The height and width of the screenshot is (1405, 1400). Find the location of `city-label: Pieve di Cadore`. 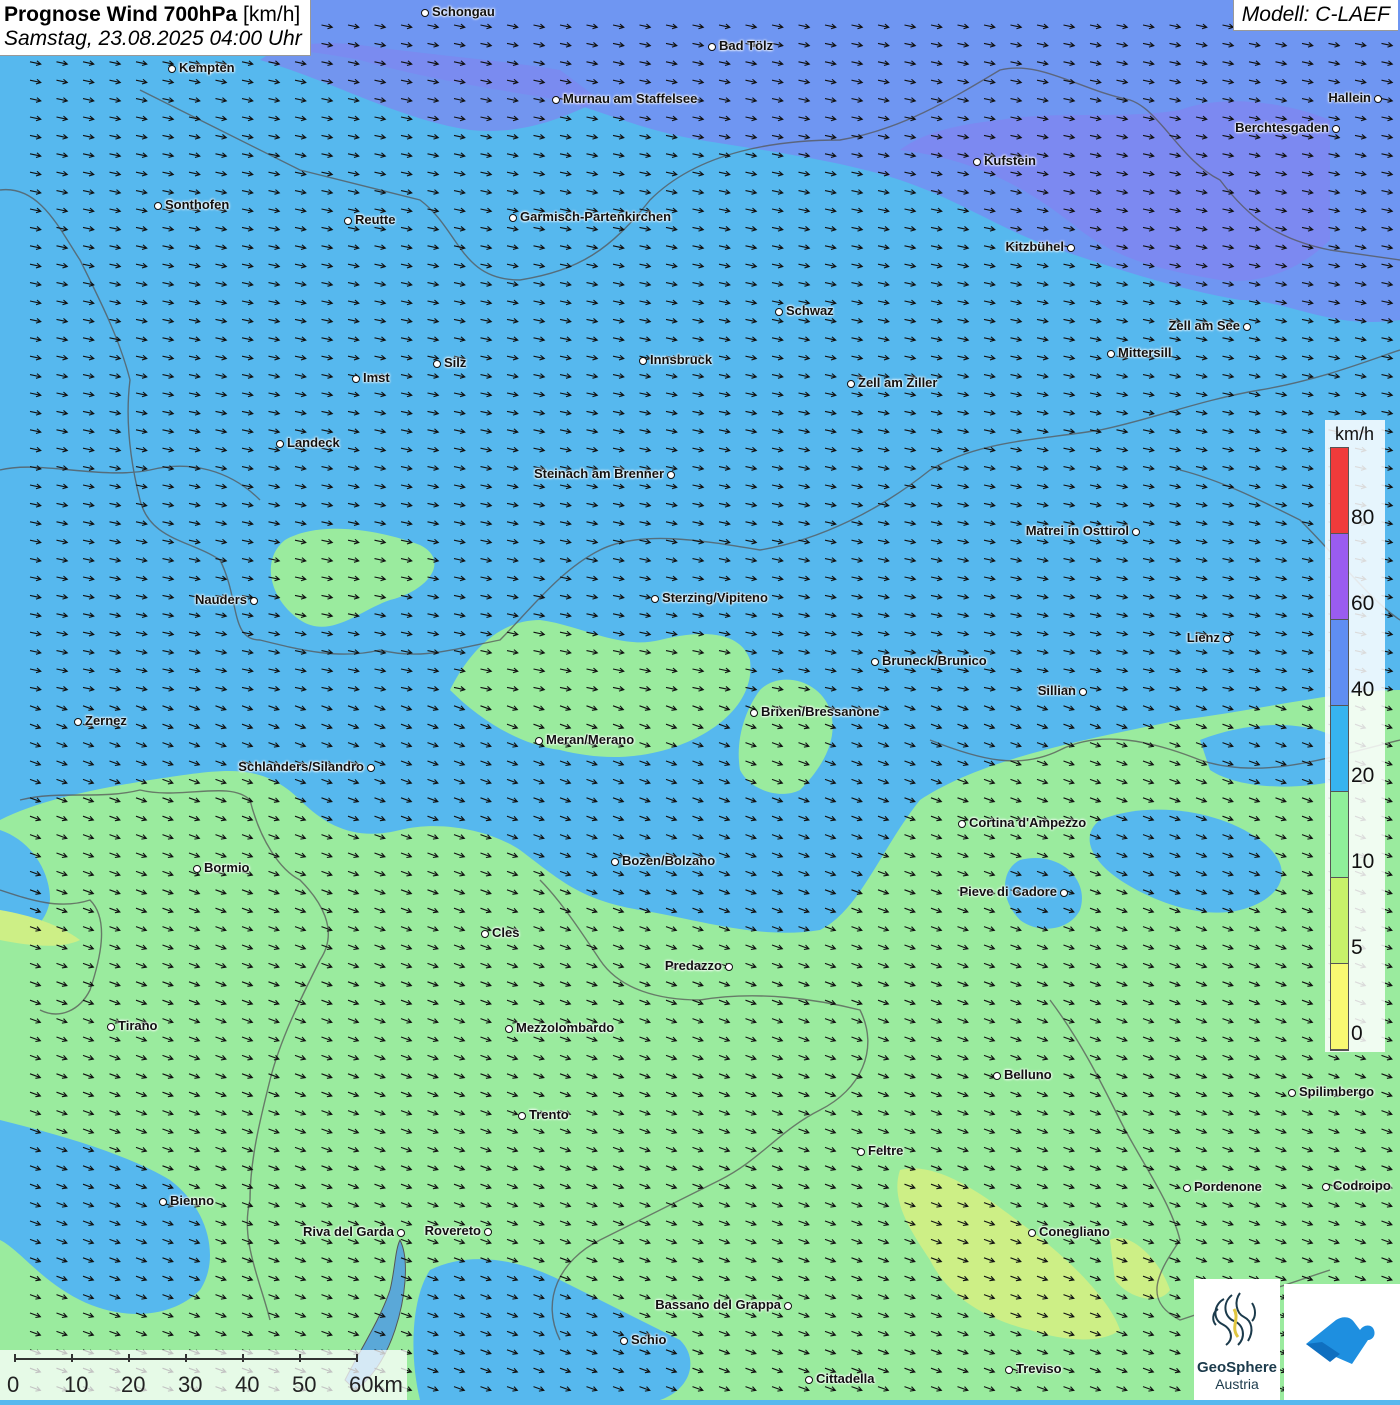

city-label: Pieve di Cadore is located at coordinates (1008, 891).